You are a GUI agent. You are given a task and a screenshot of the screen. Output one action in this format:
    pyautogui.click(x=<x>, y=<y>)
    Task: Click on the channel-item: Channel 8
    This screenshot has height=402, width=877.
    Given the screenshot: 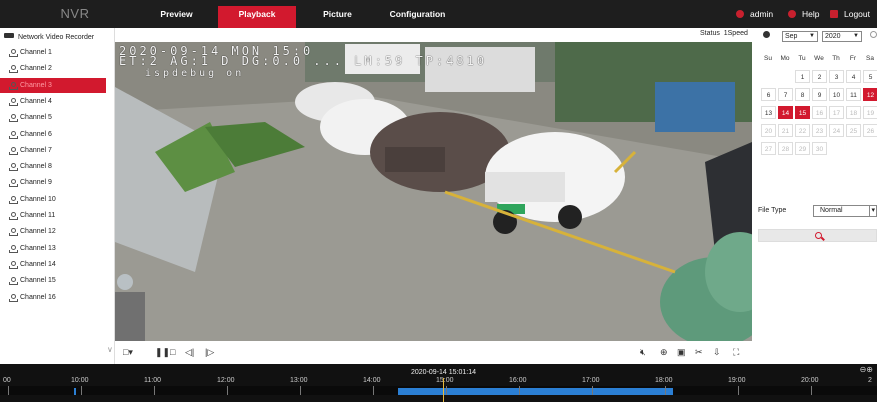 What is the action you would take?
    pyautogui.click(x=53, y=166)
    